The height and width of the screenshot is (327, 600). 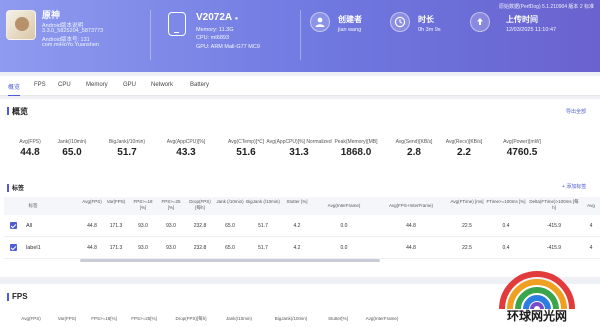 What do you see at coordinates (236, 19) in the screenshot?
I see `device-badge: ●` at bounding box center [236, 19].